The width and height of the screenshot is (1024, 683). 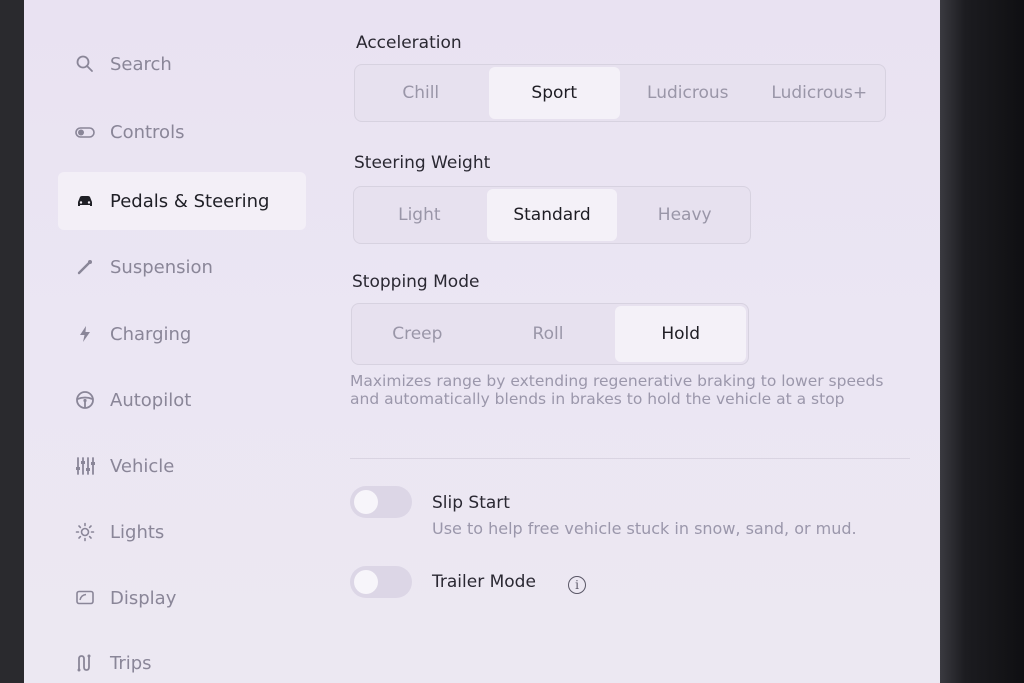 What do you see at coordinates (421, 93) in the screenshot?
I see `acceleration-option-chill: Chill` at bounding box center [421, 93].